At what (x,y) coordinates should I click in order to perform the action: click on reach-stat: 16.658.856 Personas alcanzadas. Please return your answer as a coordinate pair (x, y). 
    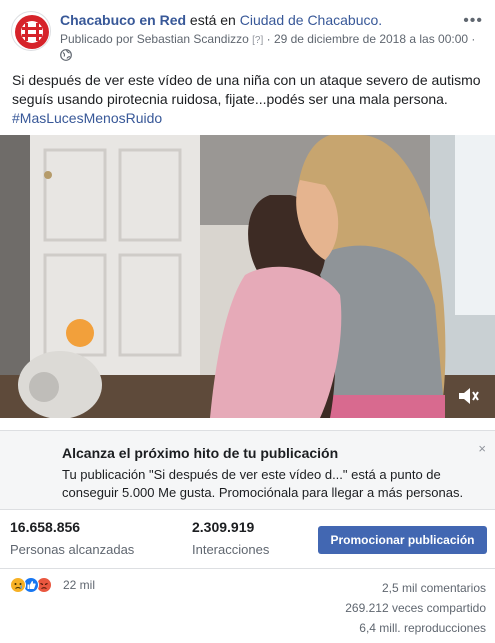
    Looking at the image, I should click on (72, 538).